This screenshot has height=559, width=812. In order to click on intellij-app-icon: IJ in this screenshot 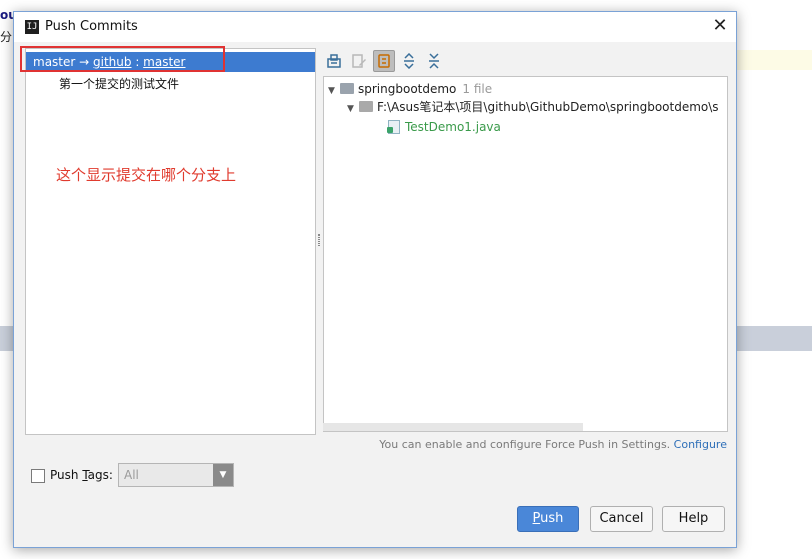, I will do `click(32, 27)`.